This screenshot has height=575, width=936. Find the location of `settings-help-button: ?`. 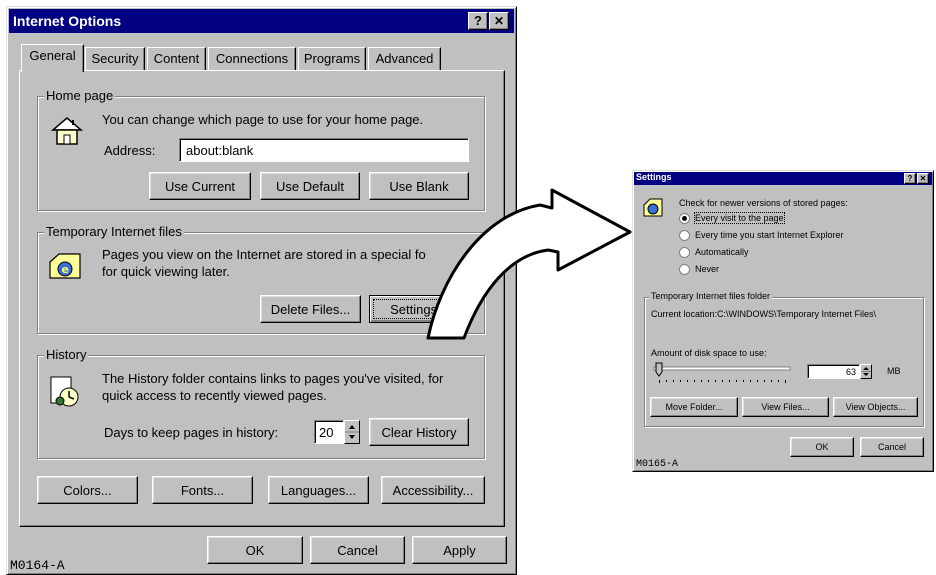

settings-help-button: ? is located at coordinates (910, 178).